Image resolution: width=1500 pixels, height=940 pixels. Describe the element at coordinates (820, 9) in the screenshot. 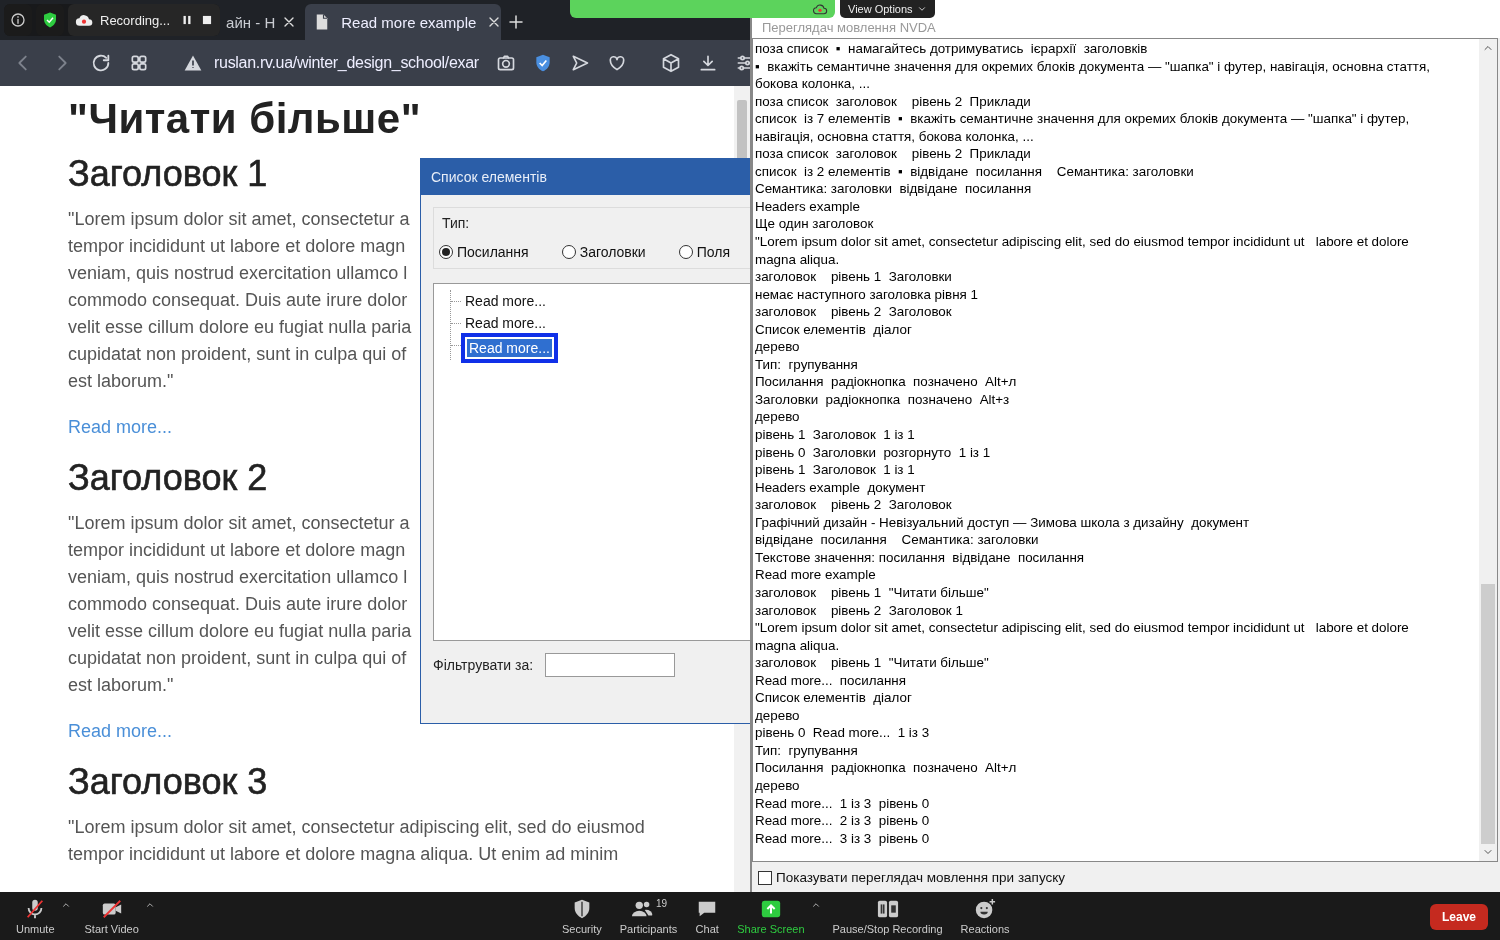

I see `cloud-icon` at that location.